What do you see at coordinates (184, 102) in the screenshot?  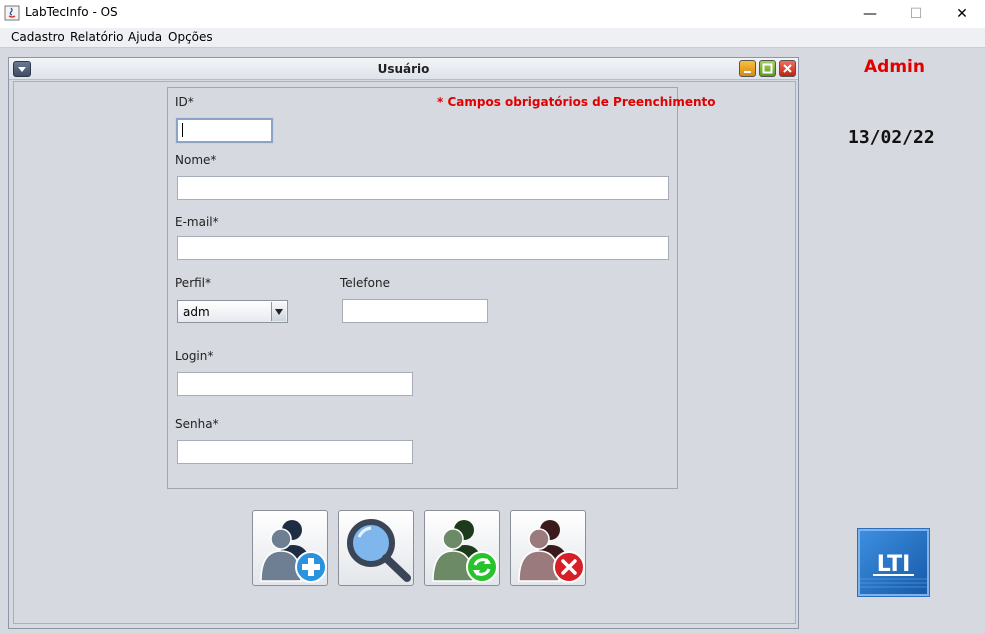 I see `id-label: ID*` at bounding box center [184, 102].